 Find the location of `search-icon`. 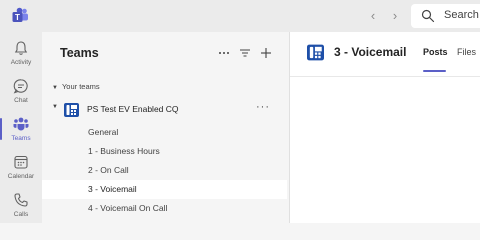

search-icon is located at coordinates (428, 16).